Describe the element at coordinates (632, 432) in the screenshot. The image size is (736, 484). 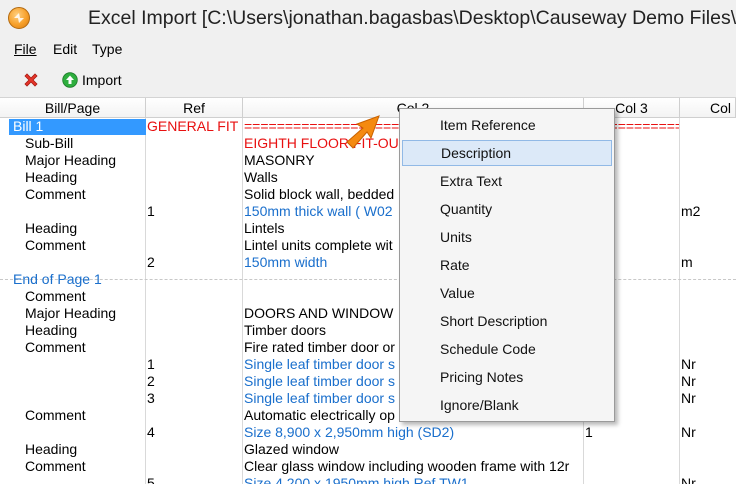
I see `cell-col3: 1` at that location.